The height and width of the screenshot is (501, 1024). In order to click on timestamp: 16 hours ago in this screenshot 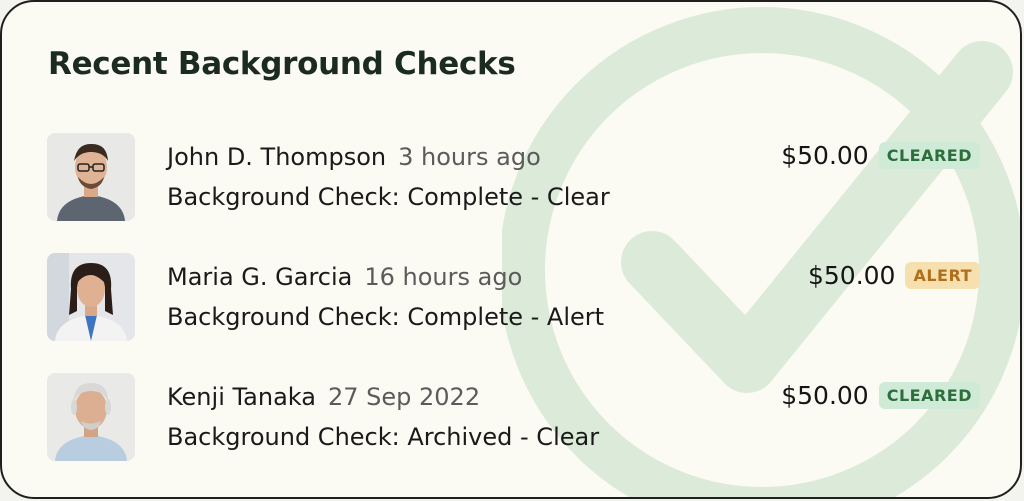, I will do `click(443, 277)`.